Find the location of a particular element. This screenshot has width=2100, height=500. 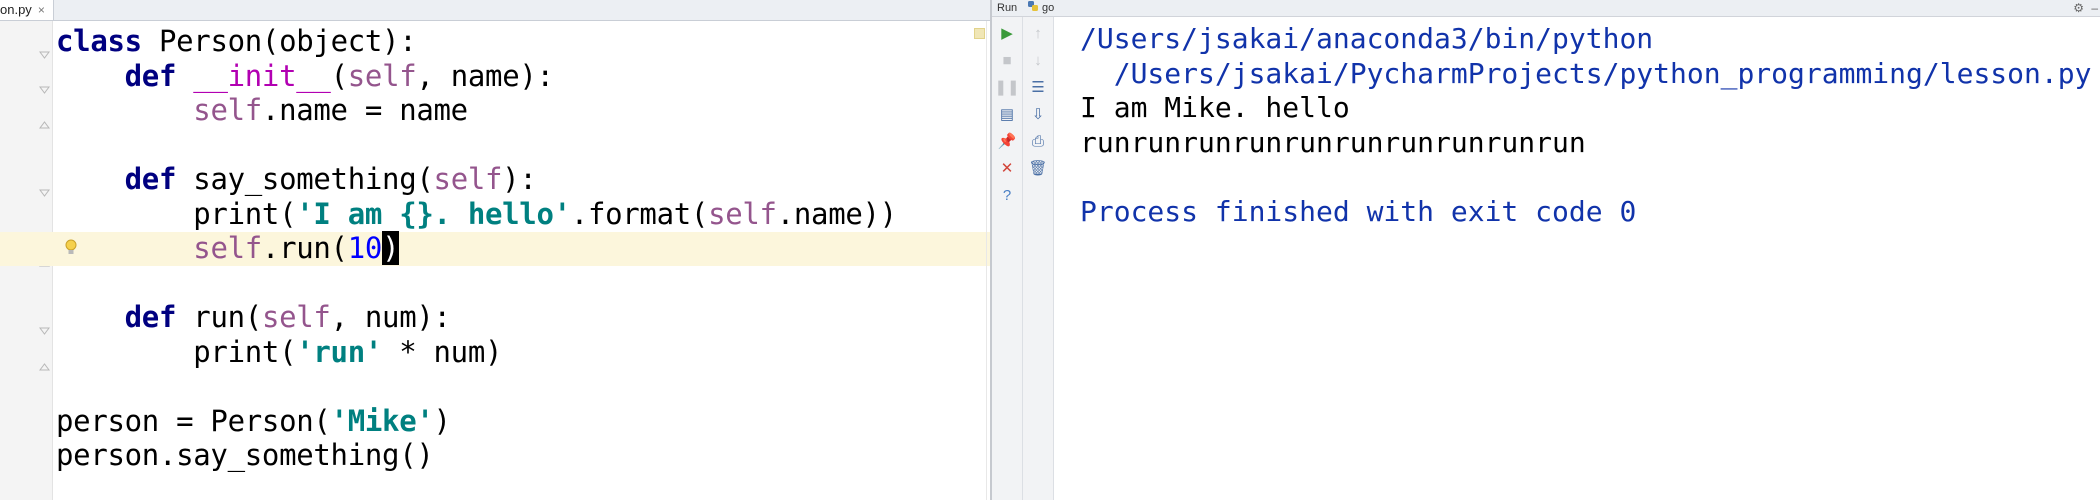

code-token: .name)) is located at coordinates (836, 213).